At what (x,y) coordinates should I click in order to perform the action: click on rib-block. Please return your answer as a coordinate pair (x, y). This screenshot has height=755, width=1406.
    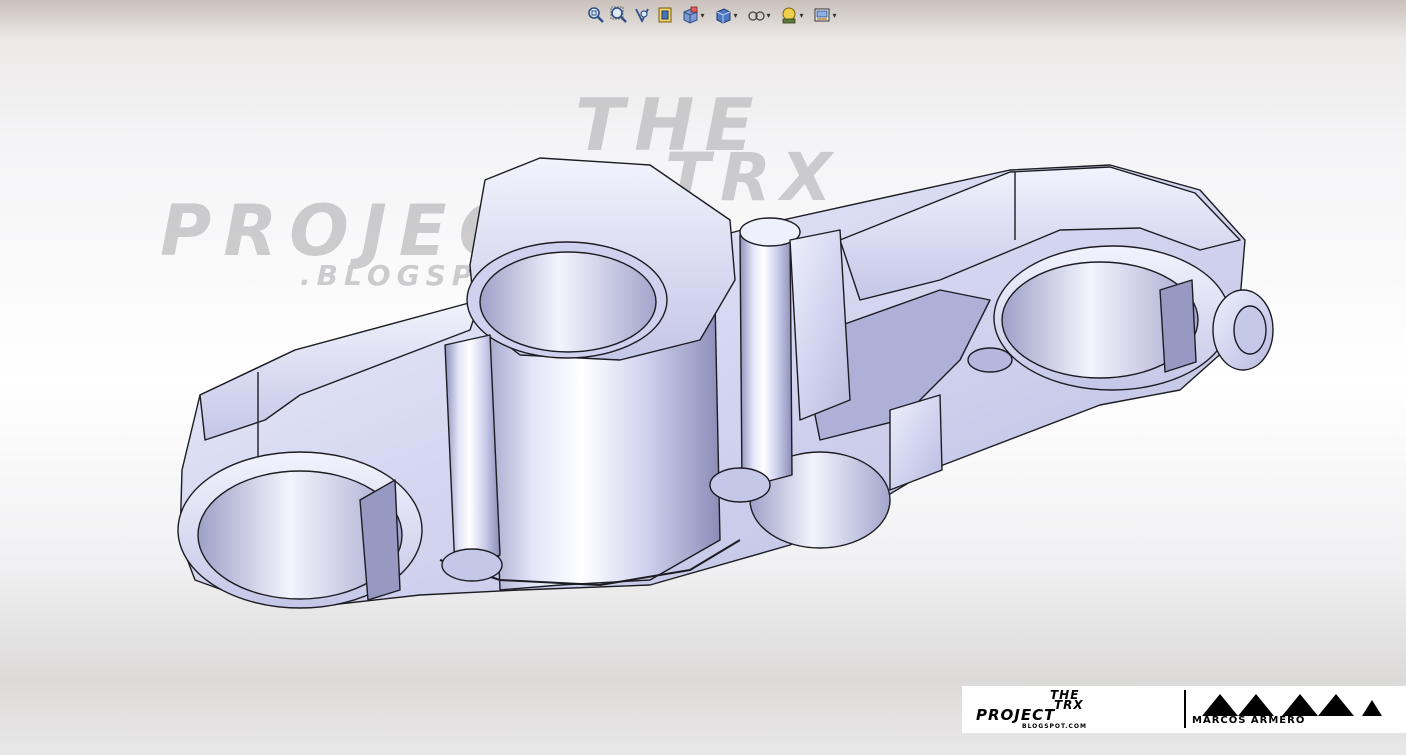
    Looking at the image, I should click on (916, 442).